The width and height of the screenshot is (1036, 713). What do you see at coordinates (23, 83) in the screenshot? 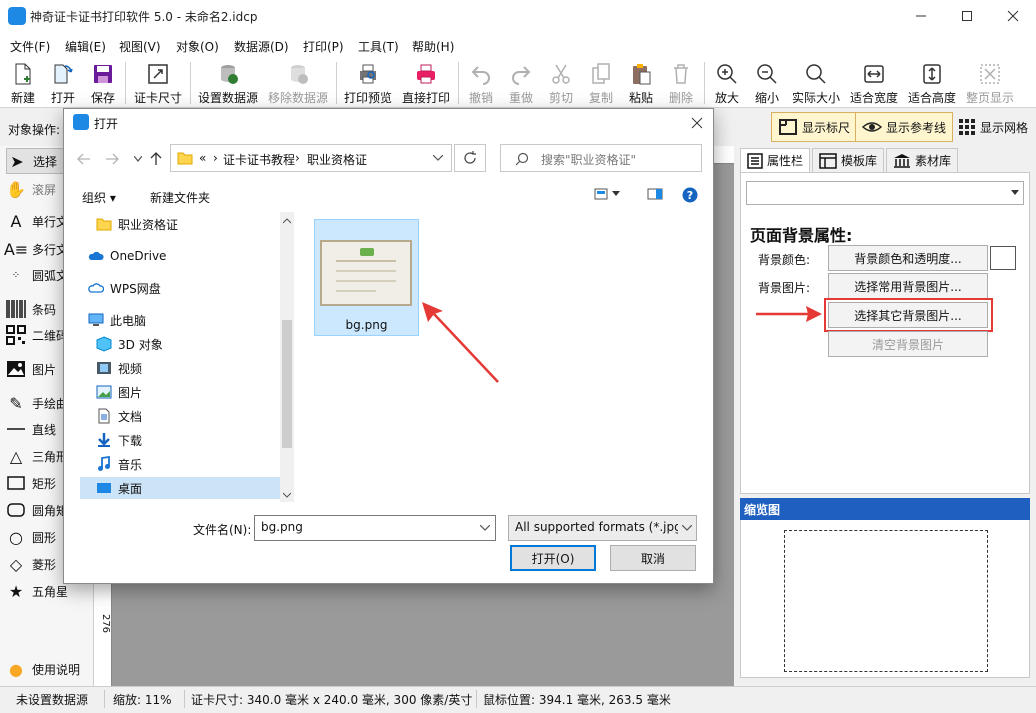
I see `new-button: 新建` at bounding box center [23, 83].